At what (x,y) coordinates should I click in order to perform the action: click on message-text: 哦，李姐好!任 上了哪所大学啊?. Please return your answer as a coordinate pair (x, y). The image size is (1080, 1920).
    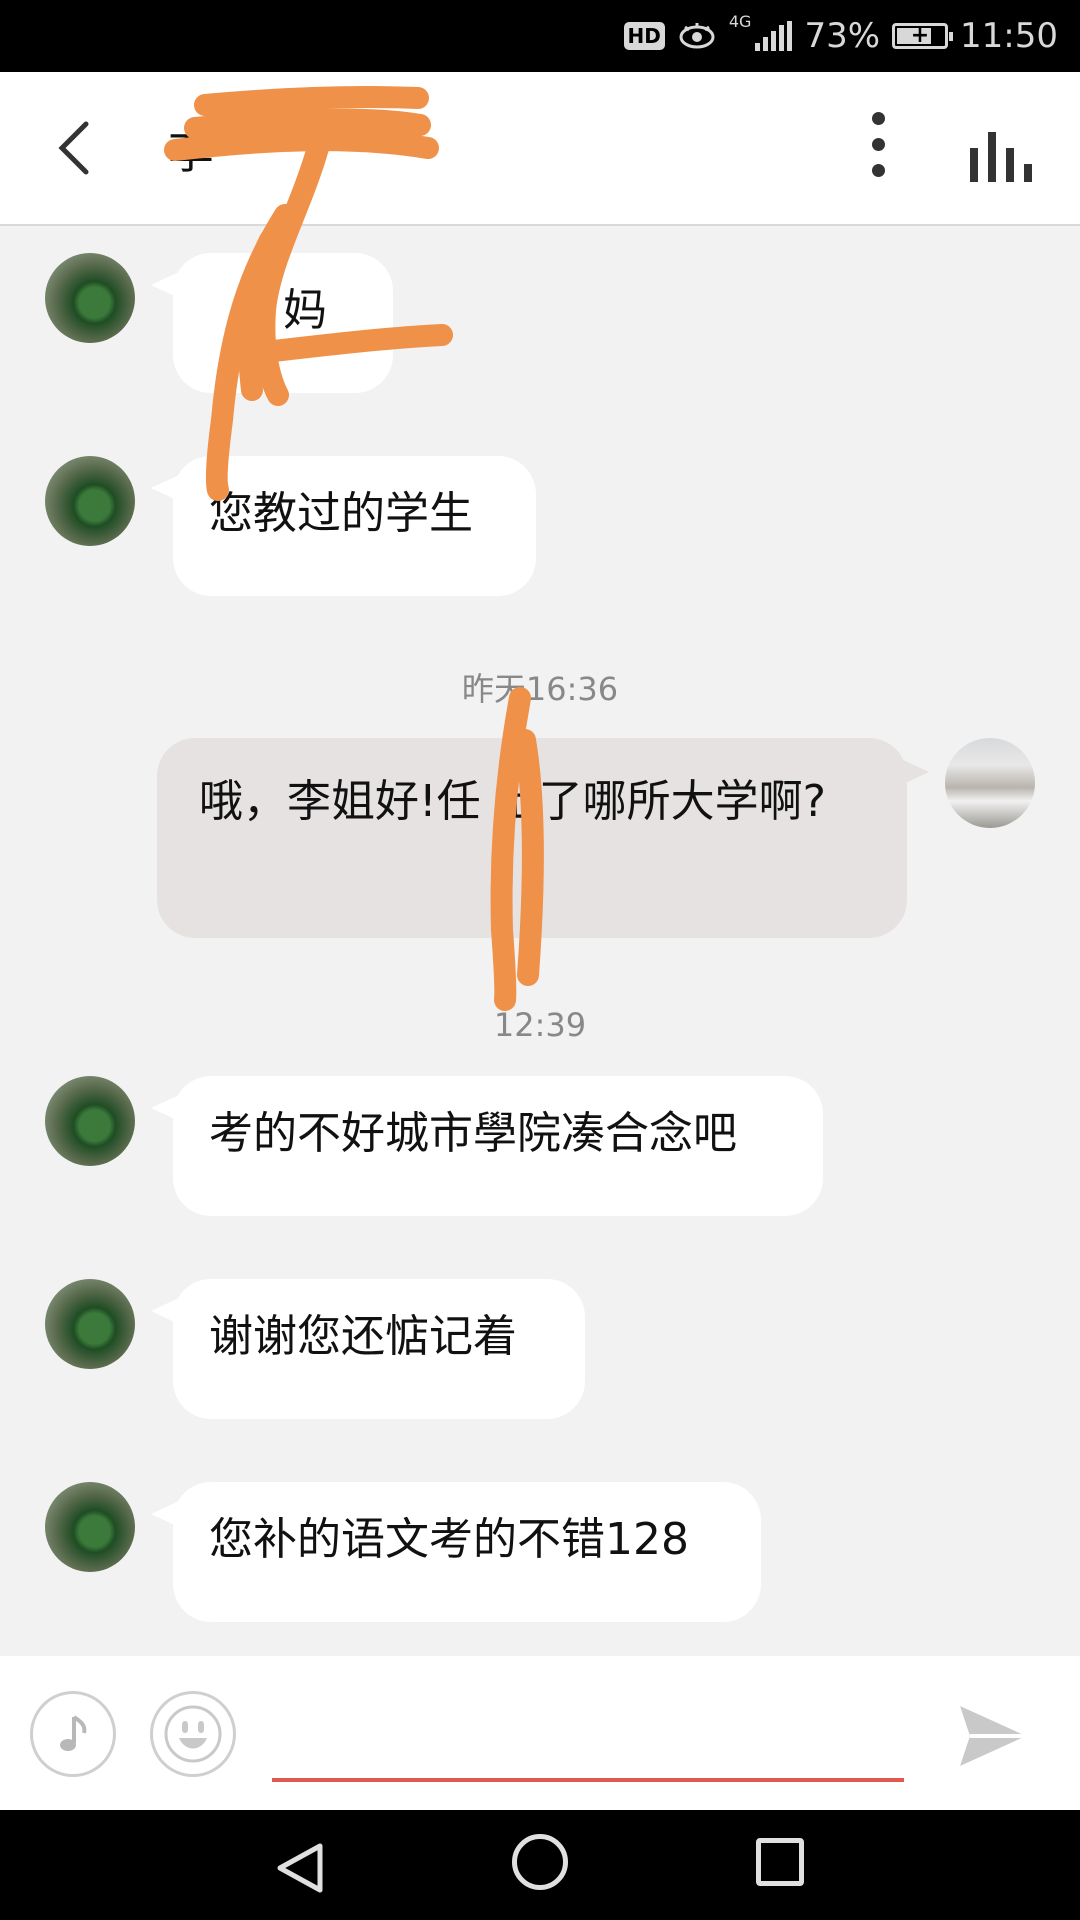
    Looking at the image, I should click on (512, 801).